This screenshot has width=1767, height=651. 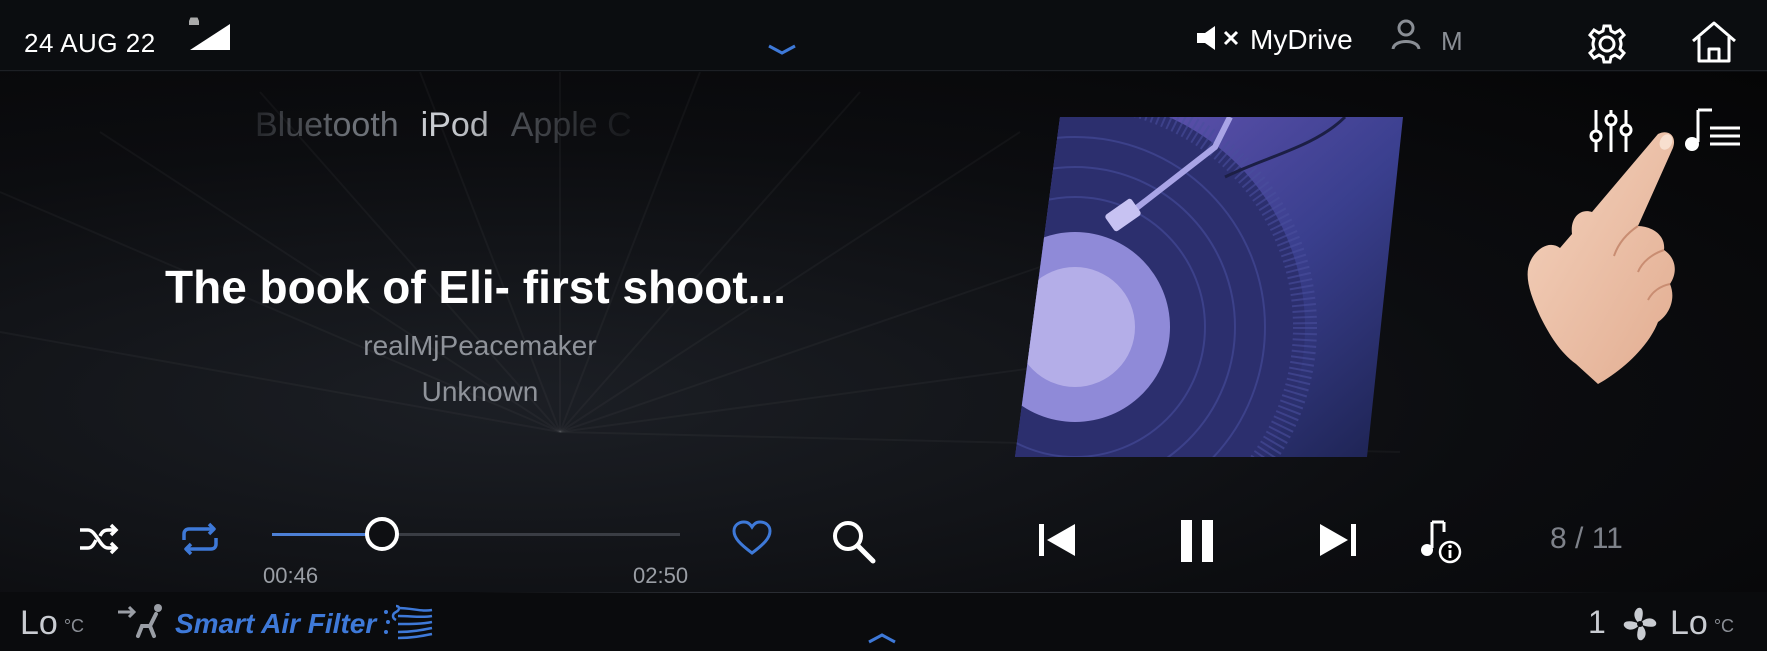 I want to click on progress-bar, so click(x=476, y=534).